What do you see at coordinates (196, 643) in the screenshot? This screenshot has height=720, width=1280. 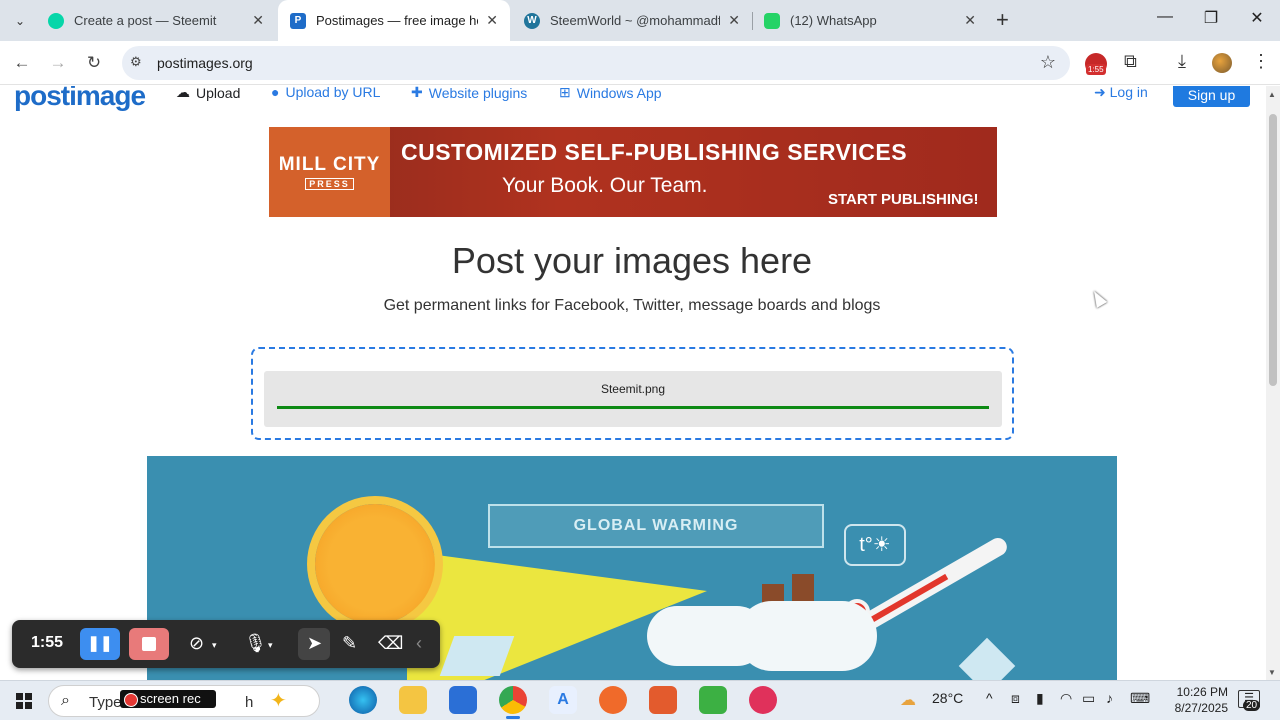 I see `camera-off-icon: ⊘` at bounding box center [196, 643].